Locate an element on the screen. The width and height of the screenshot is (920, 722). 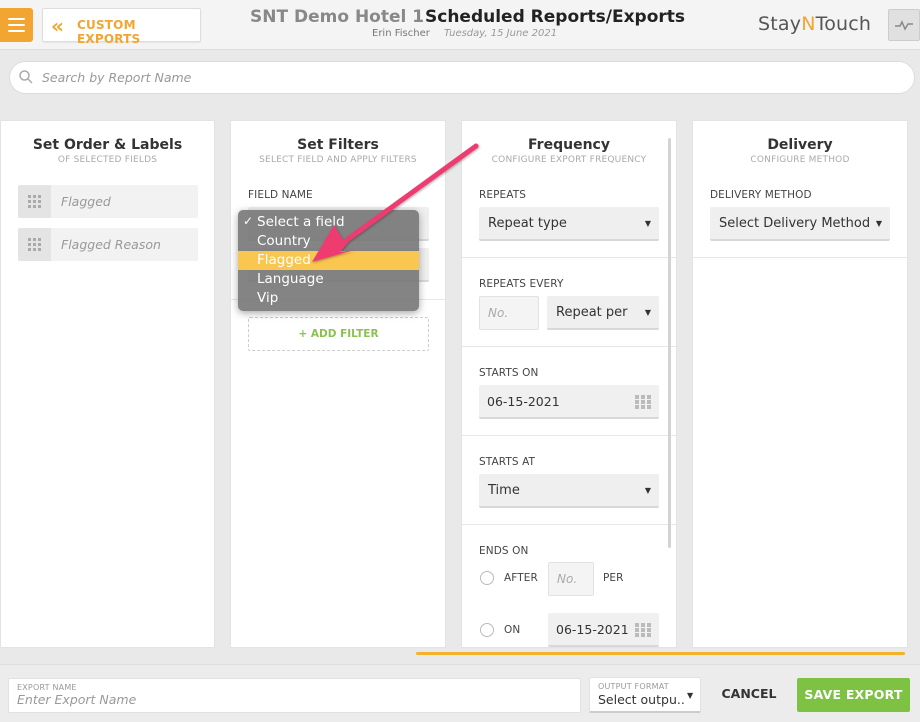
hotel-name: SNT Demo Hotel 1 is located at coordinates (337, 17).